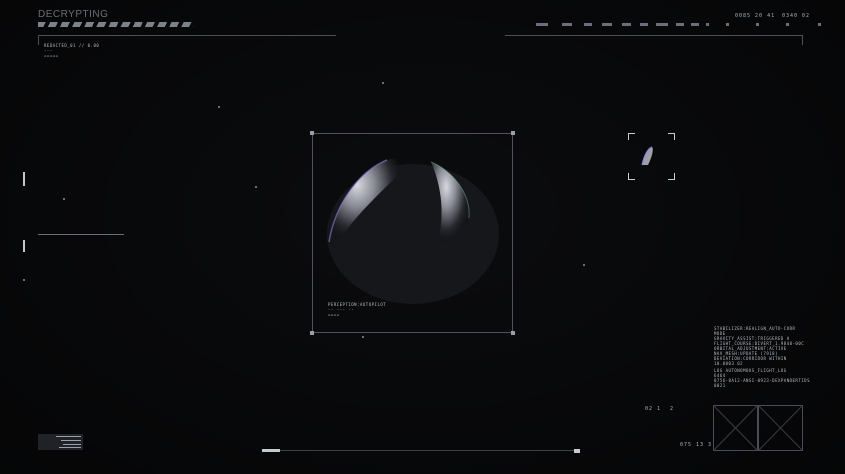 The width and height of the screenshot is (845, 474). What do you see at coordinates (710, 445) in the screenshot?
I see `bottom-right-code-d: 3` at bounding box center [710, 445].